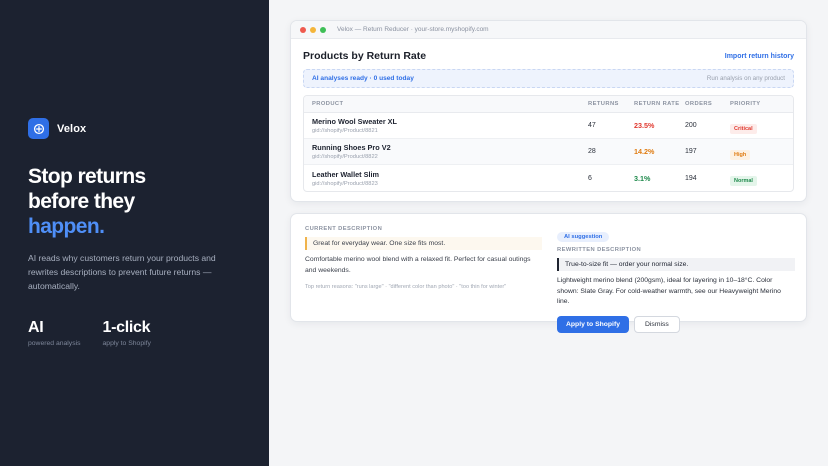  Describe the element at coordinates (323, 29) in the screenshot. I see `maximize-dot-icon` at that location.